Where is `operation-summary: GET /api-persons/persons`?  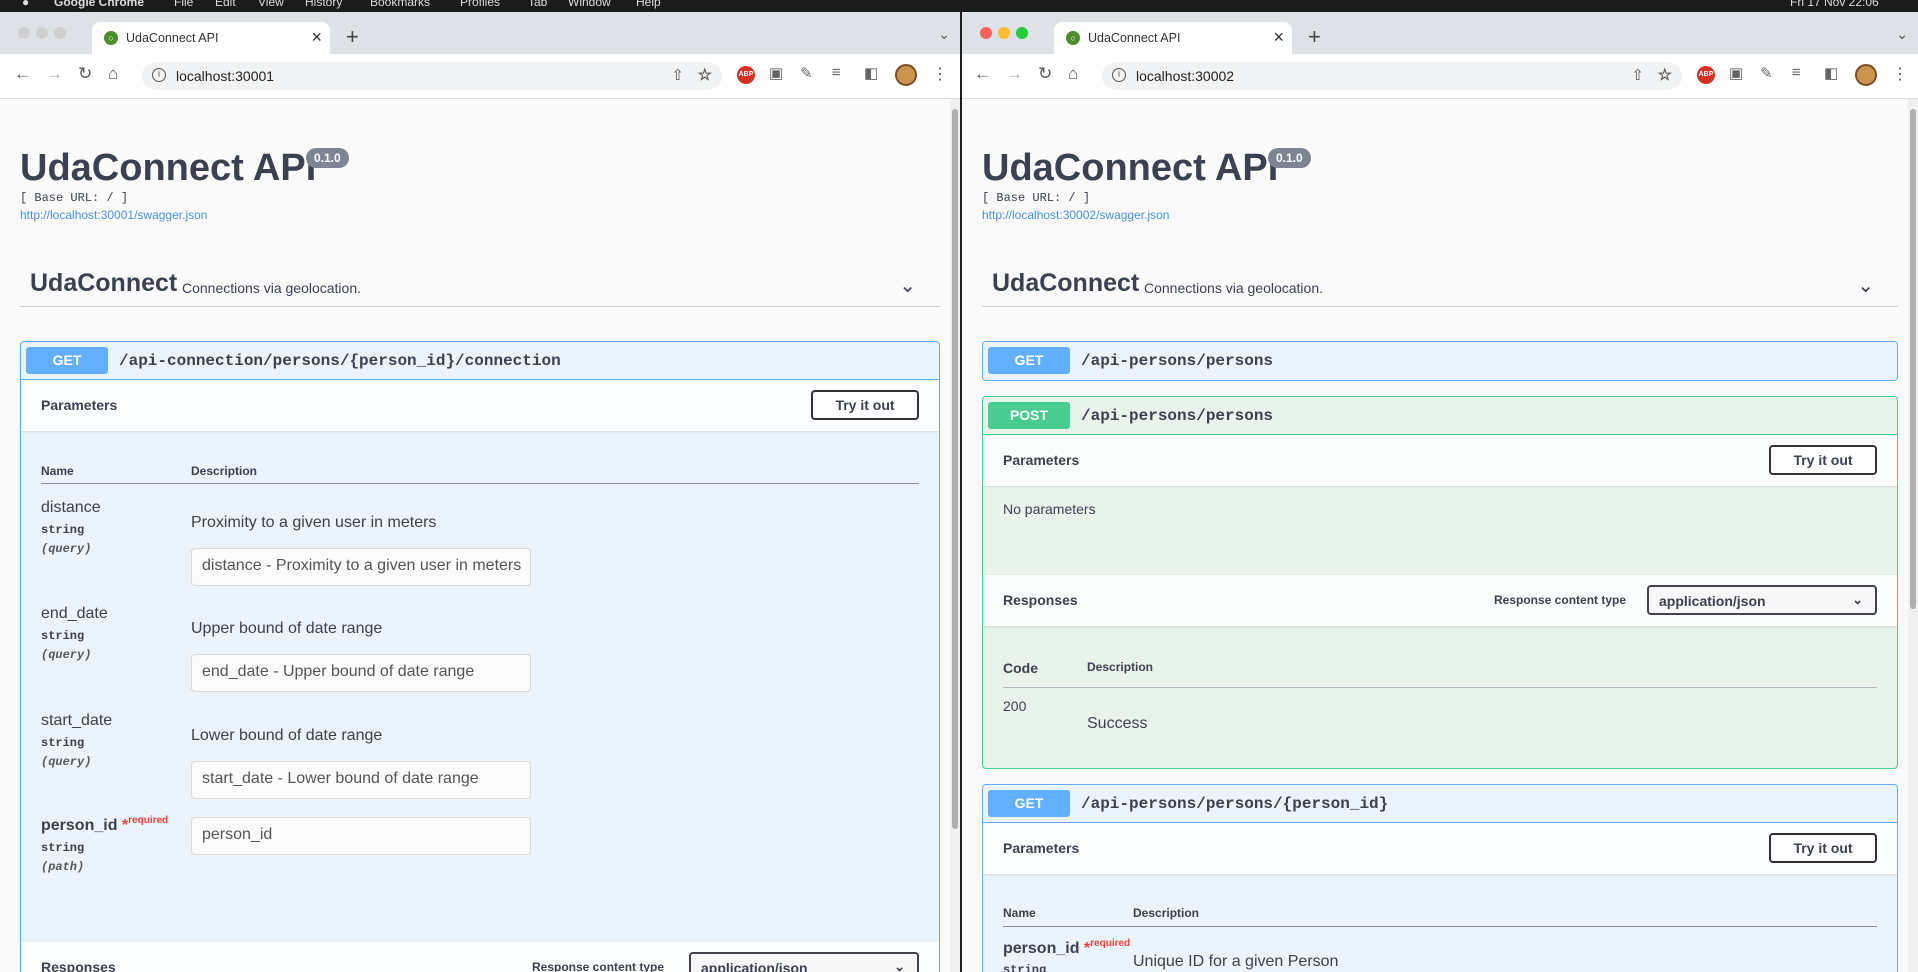 operation-summary: GET /api-persons/persons is located at coordinates (1440, 361).